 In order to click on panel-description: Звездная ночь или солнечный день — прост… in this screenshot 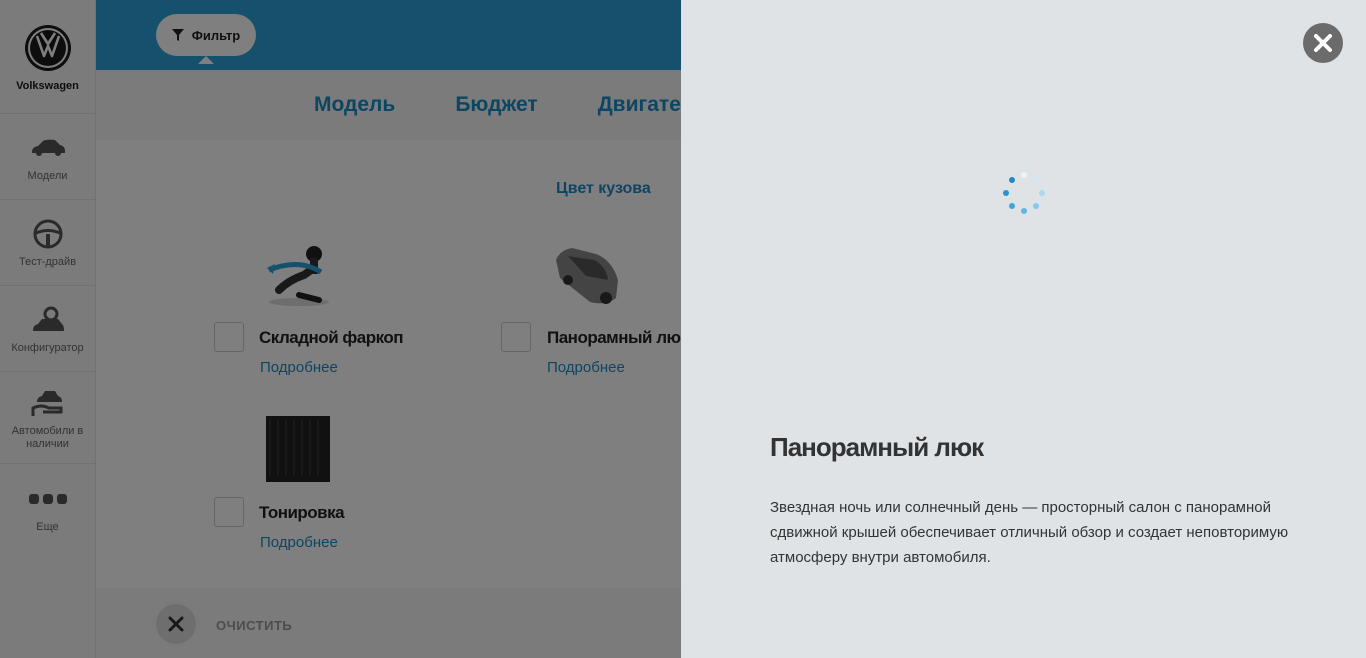, I will do `click(1029, 532)`.